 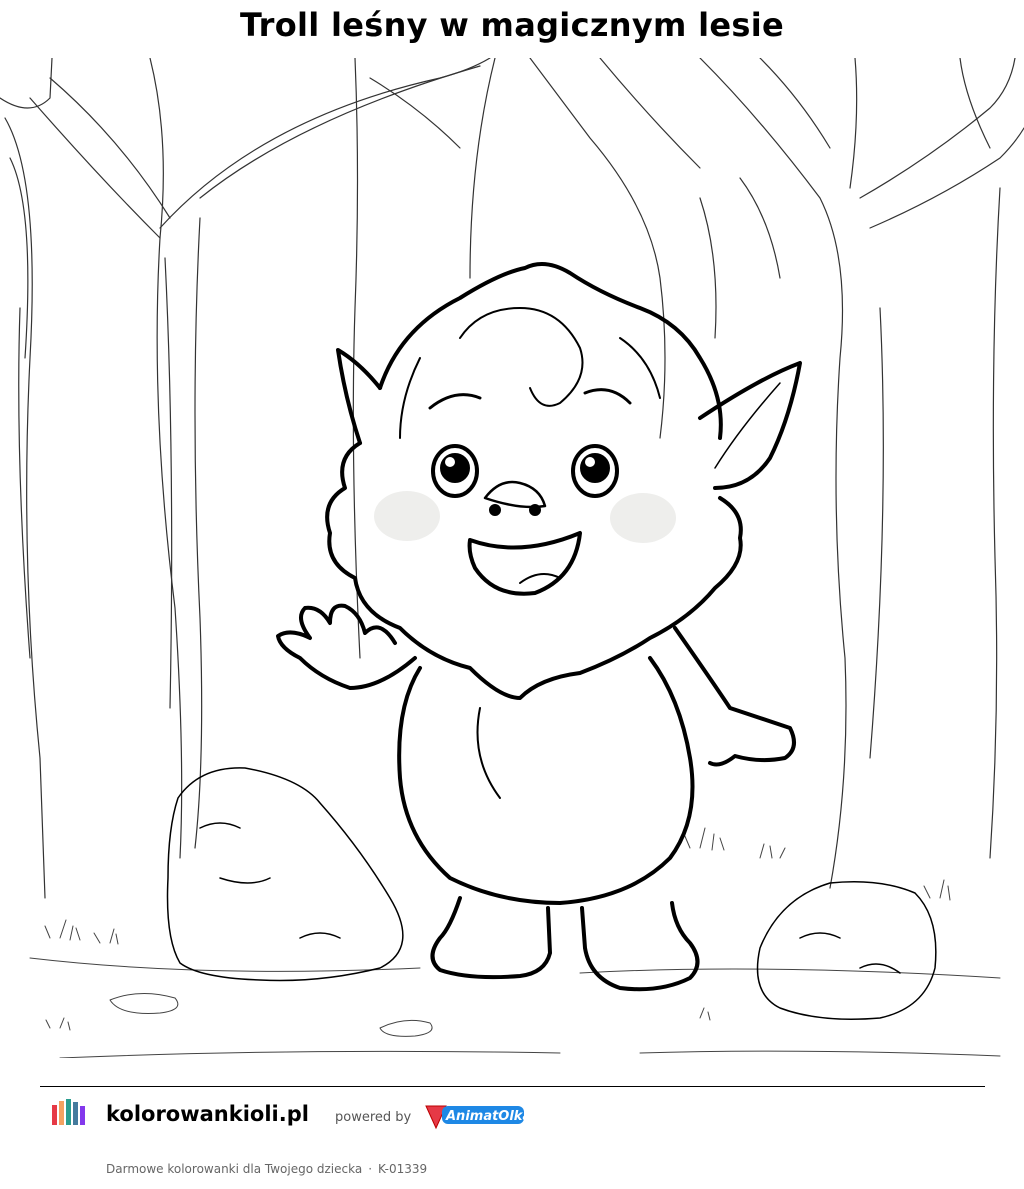 What do you see at coordinates (403, 1169) in the screenshot?
I see `coloring-page-code: K-01339` at bounding box center [403, 1169].